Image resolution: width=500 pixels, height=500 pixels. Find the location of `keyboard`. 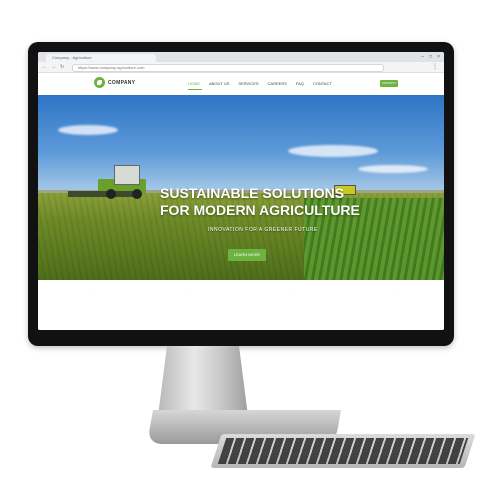

keyboard is located at coordinates (343, 451).